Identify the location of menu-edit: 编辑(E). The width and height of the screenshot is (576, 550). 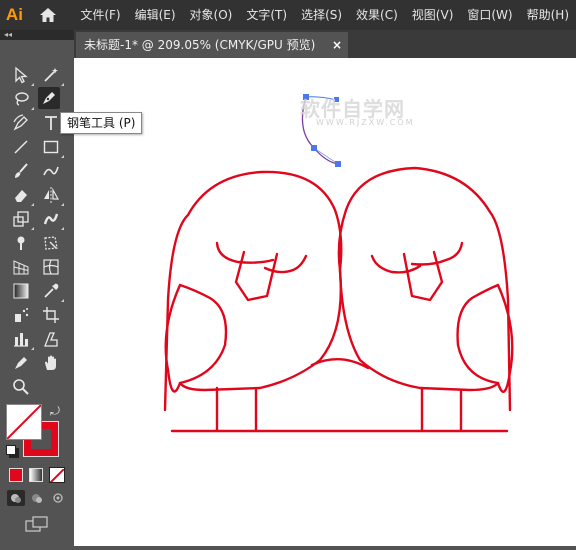
(155, 15).